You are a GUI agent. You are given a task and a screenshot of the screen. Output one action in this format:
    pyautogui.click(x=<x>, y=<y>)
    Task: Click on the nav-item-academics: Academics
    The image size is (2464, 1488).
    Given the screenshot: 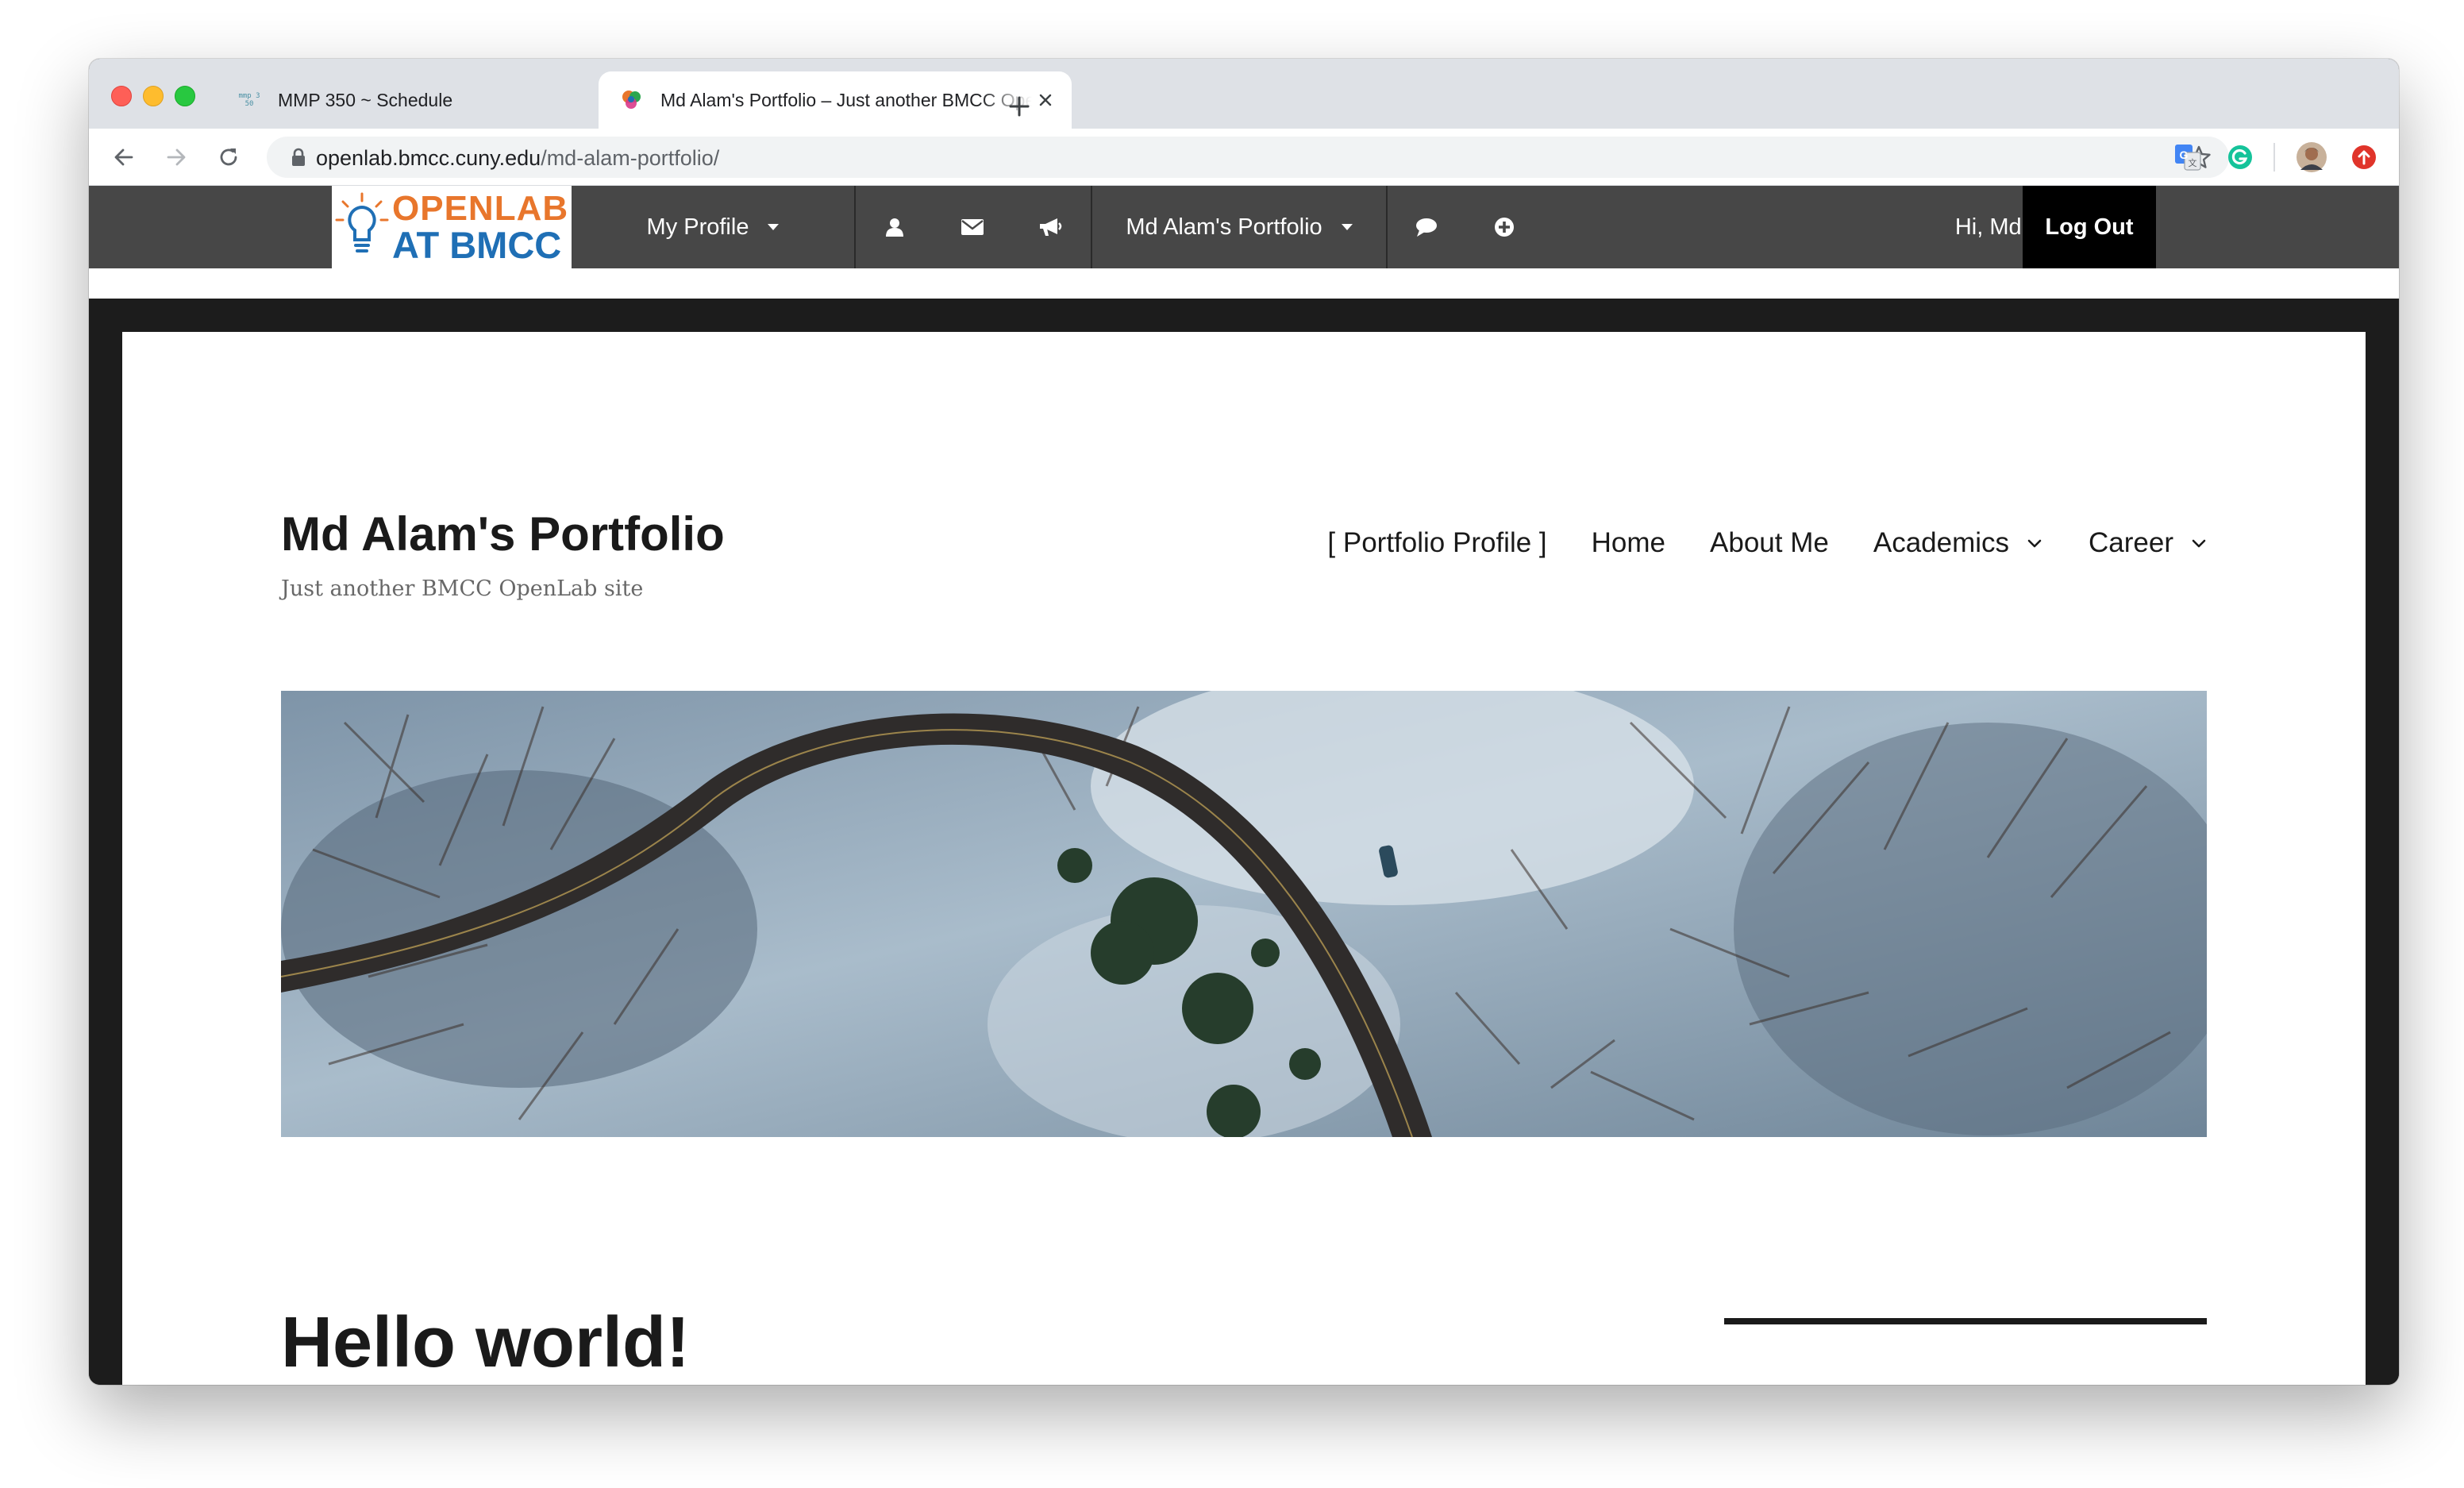 What is the action you would take?
    pyautogui.click(x=1959, y=543)
    